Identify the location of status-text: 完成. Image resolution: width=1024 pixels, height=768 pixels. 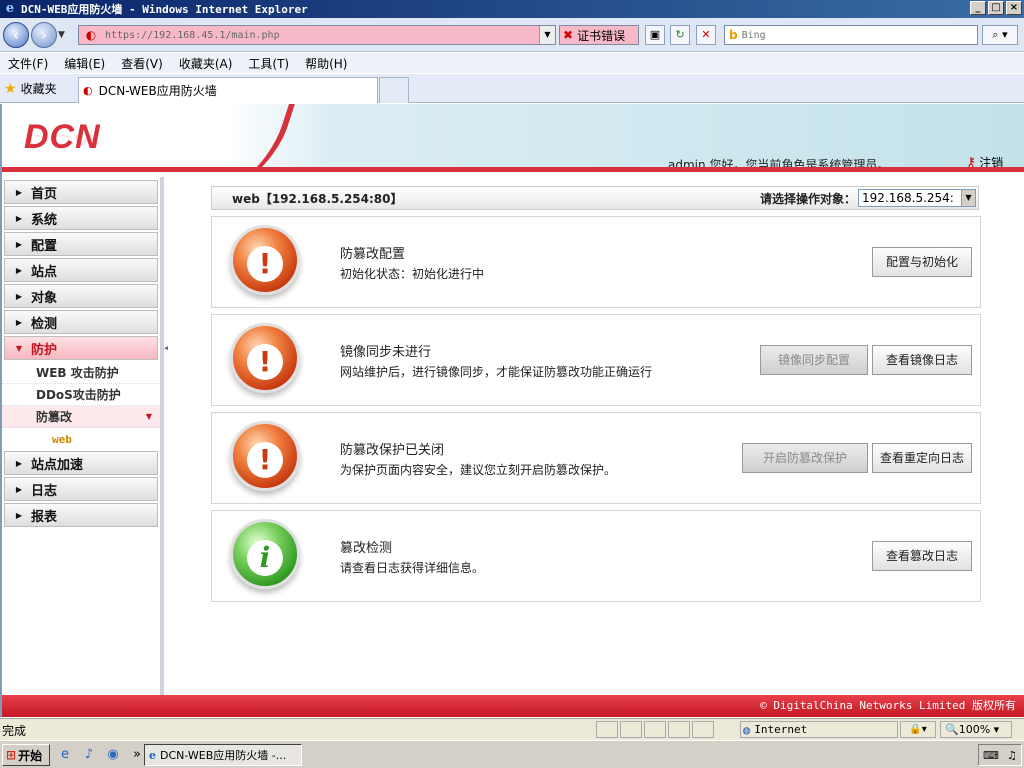
(14, 731).